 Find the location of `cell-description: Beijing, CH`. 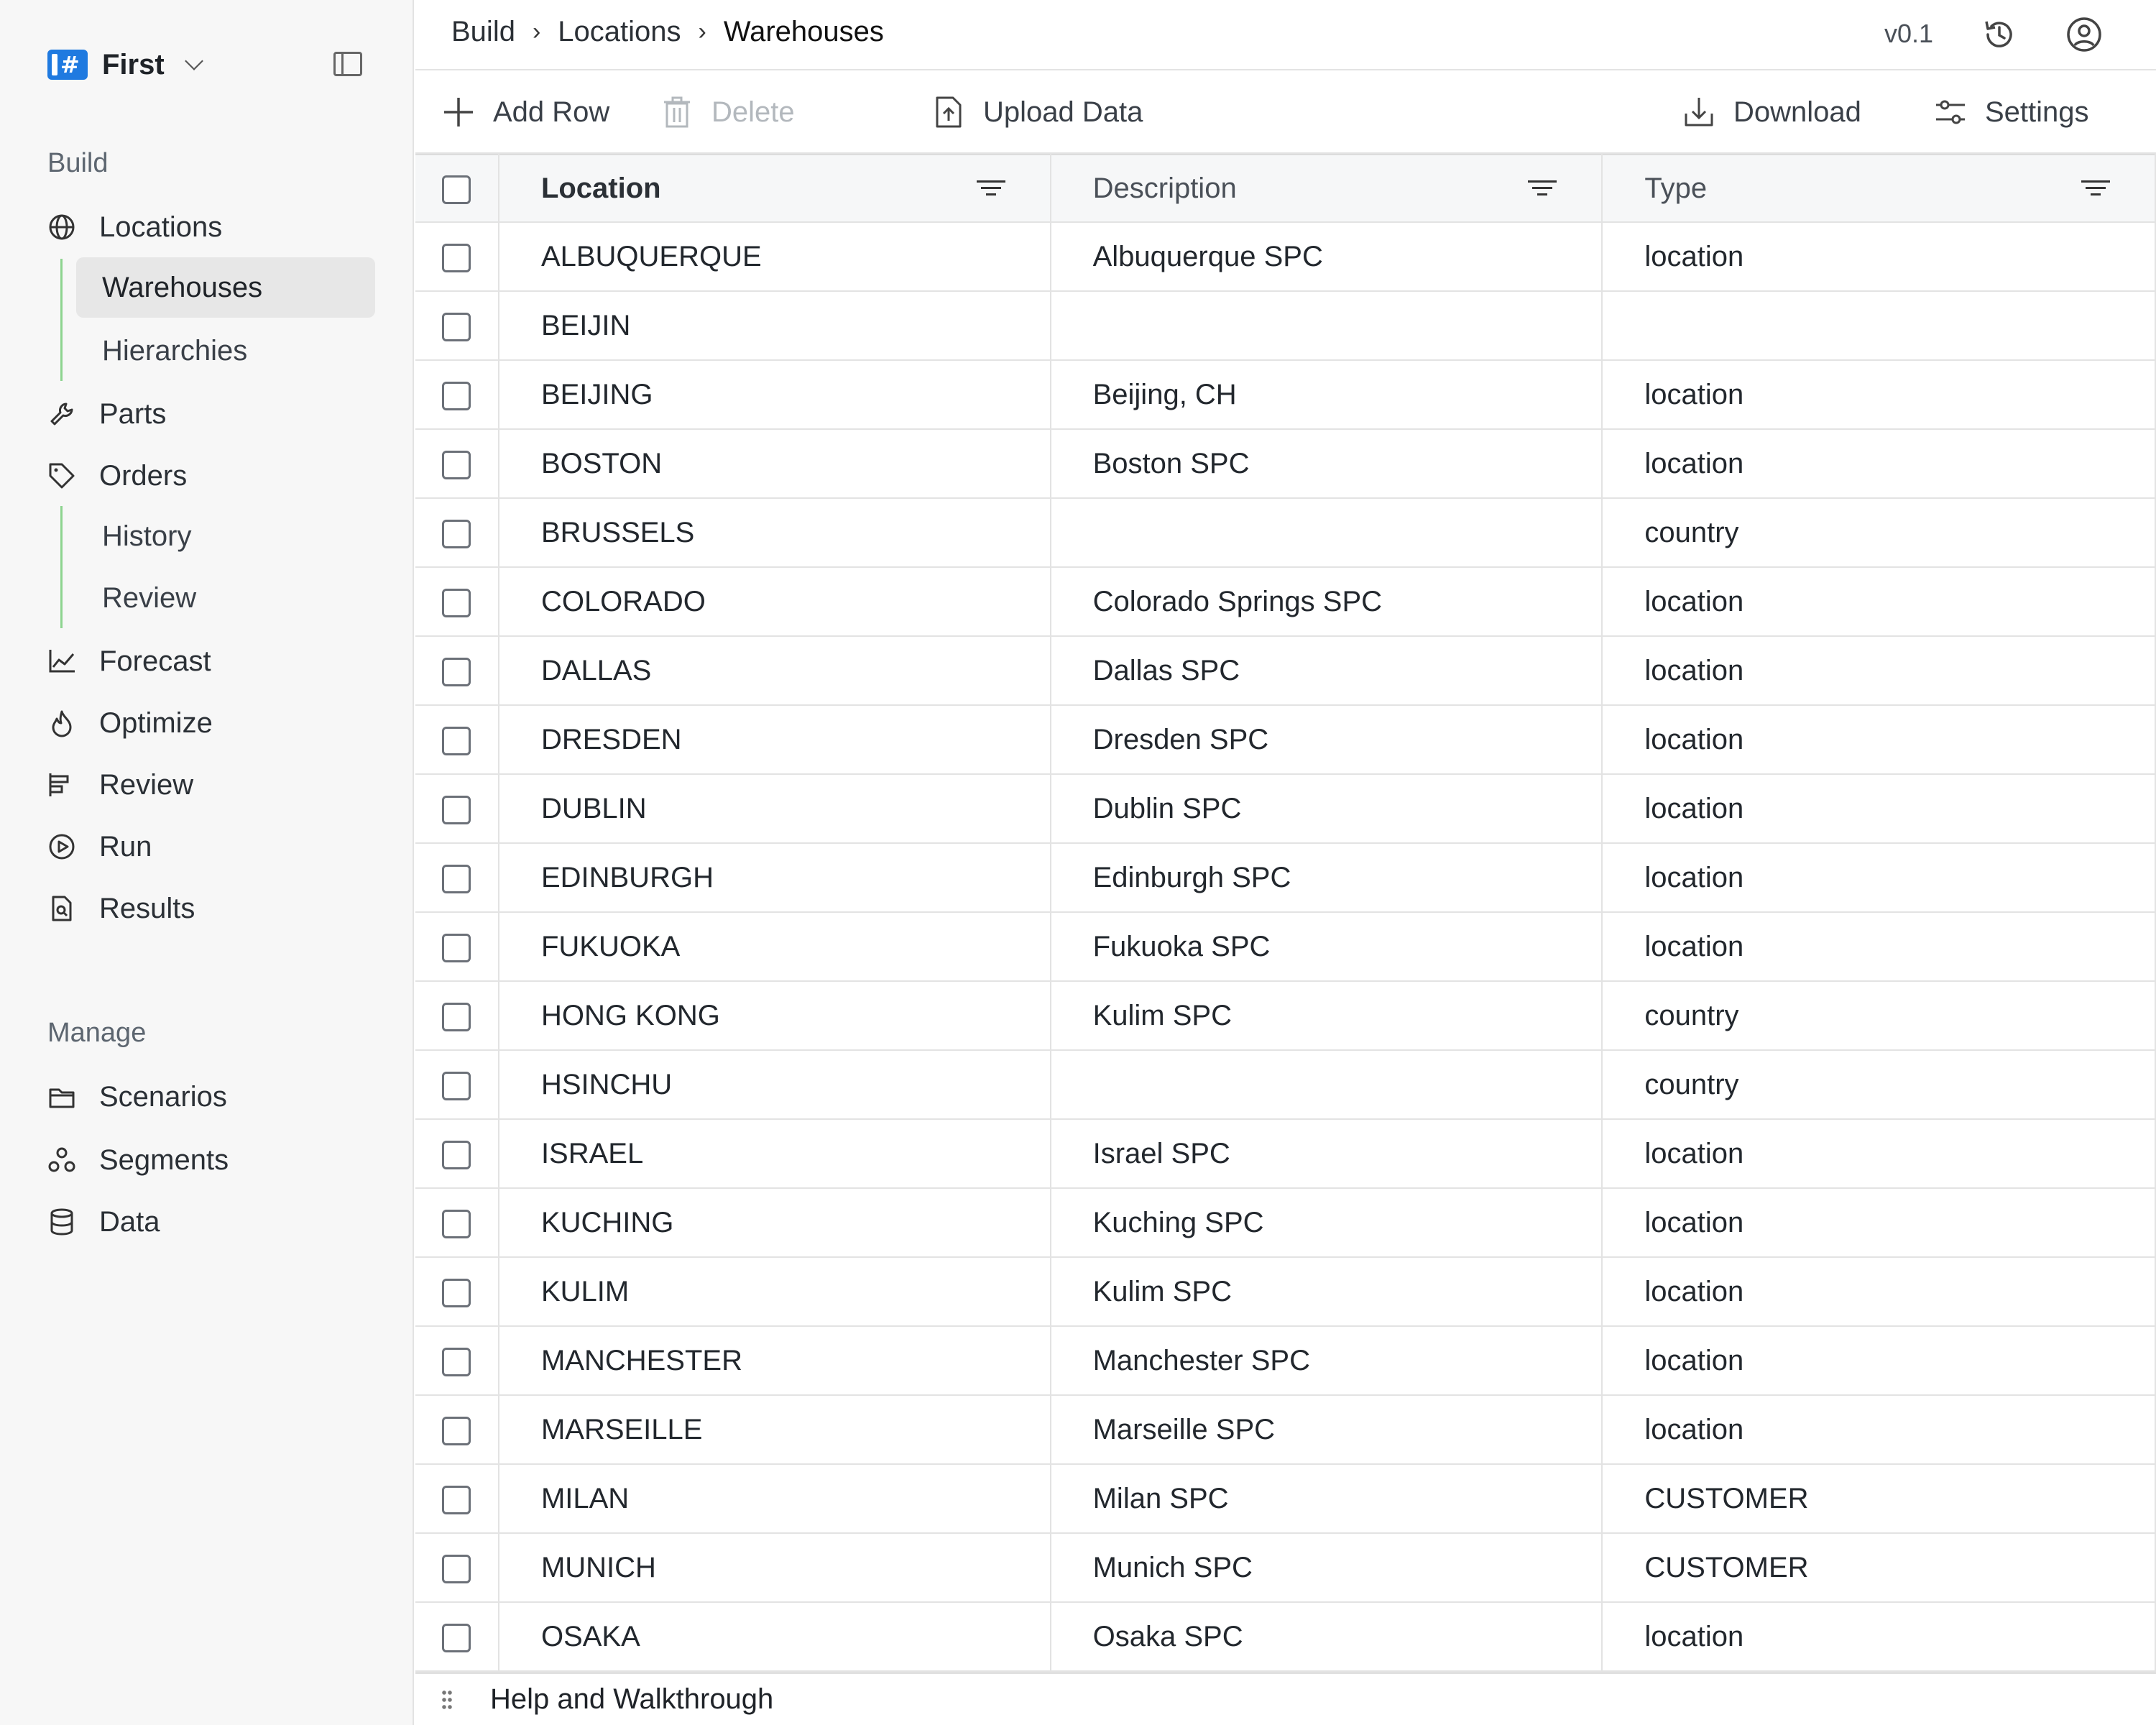

cell-description: Beijing, CH is located at coordinates (1326, 395).